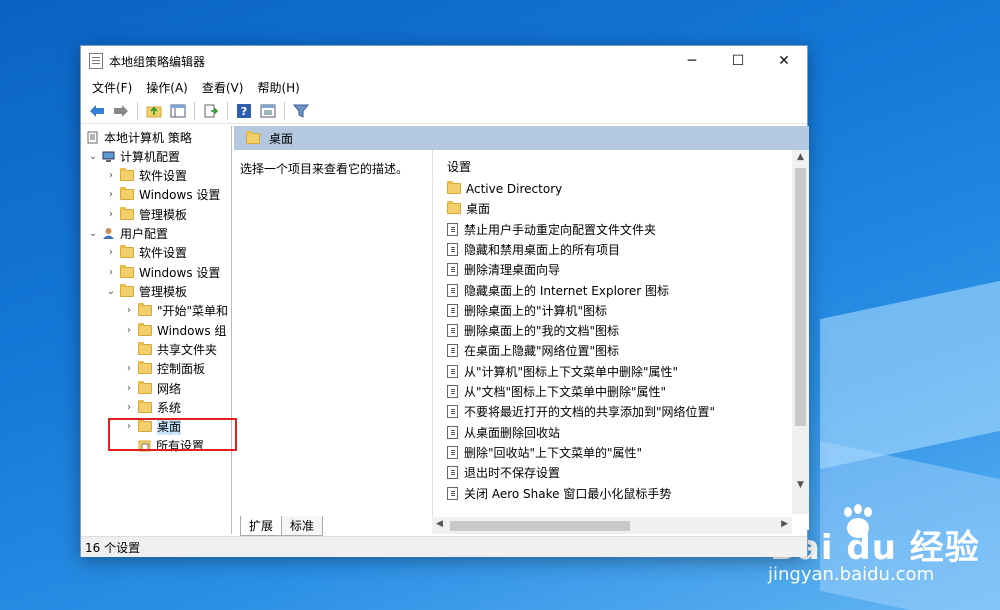  Describe the element at coordinates (163, 176) in the screenshot. I see `tree-label: 软件设置` at that location.